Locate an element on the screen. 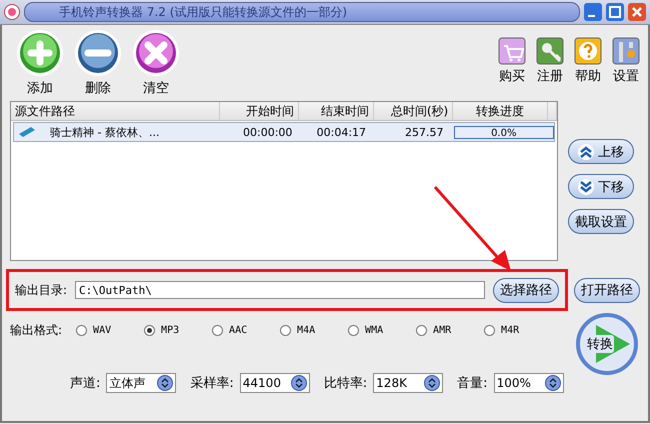  radio-label: WMA is located at coordinates (374, 330).